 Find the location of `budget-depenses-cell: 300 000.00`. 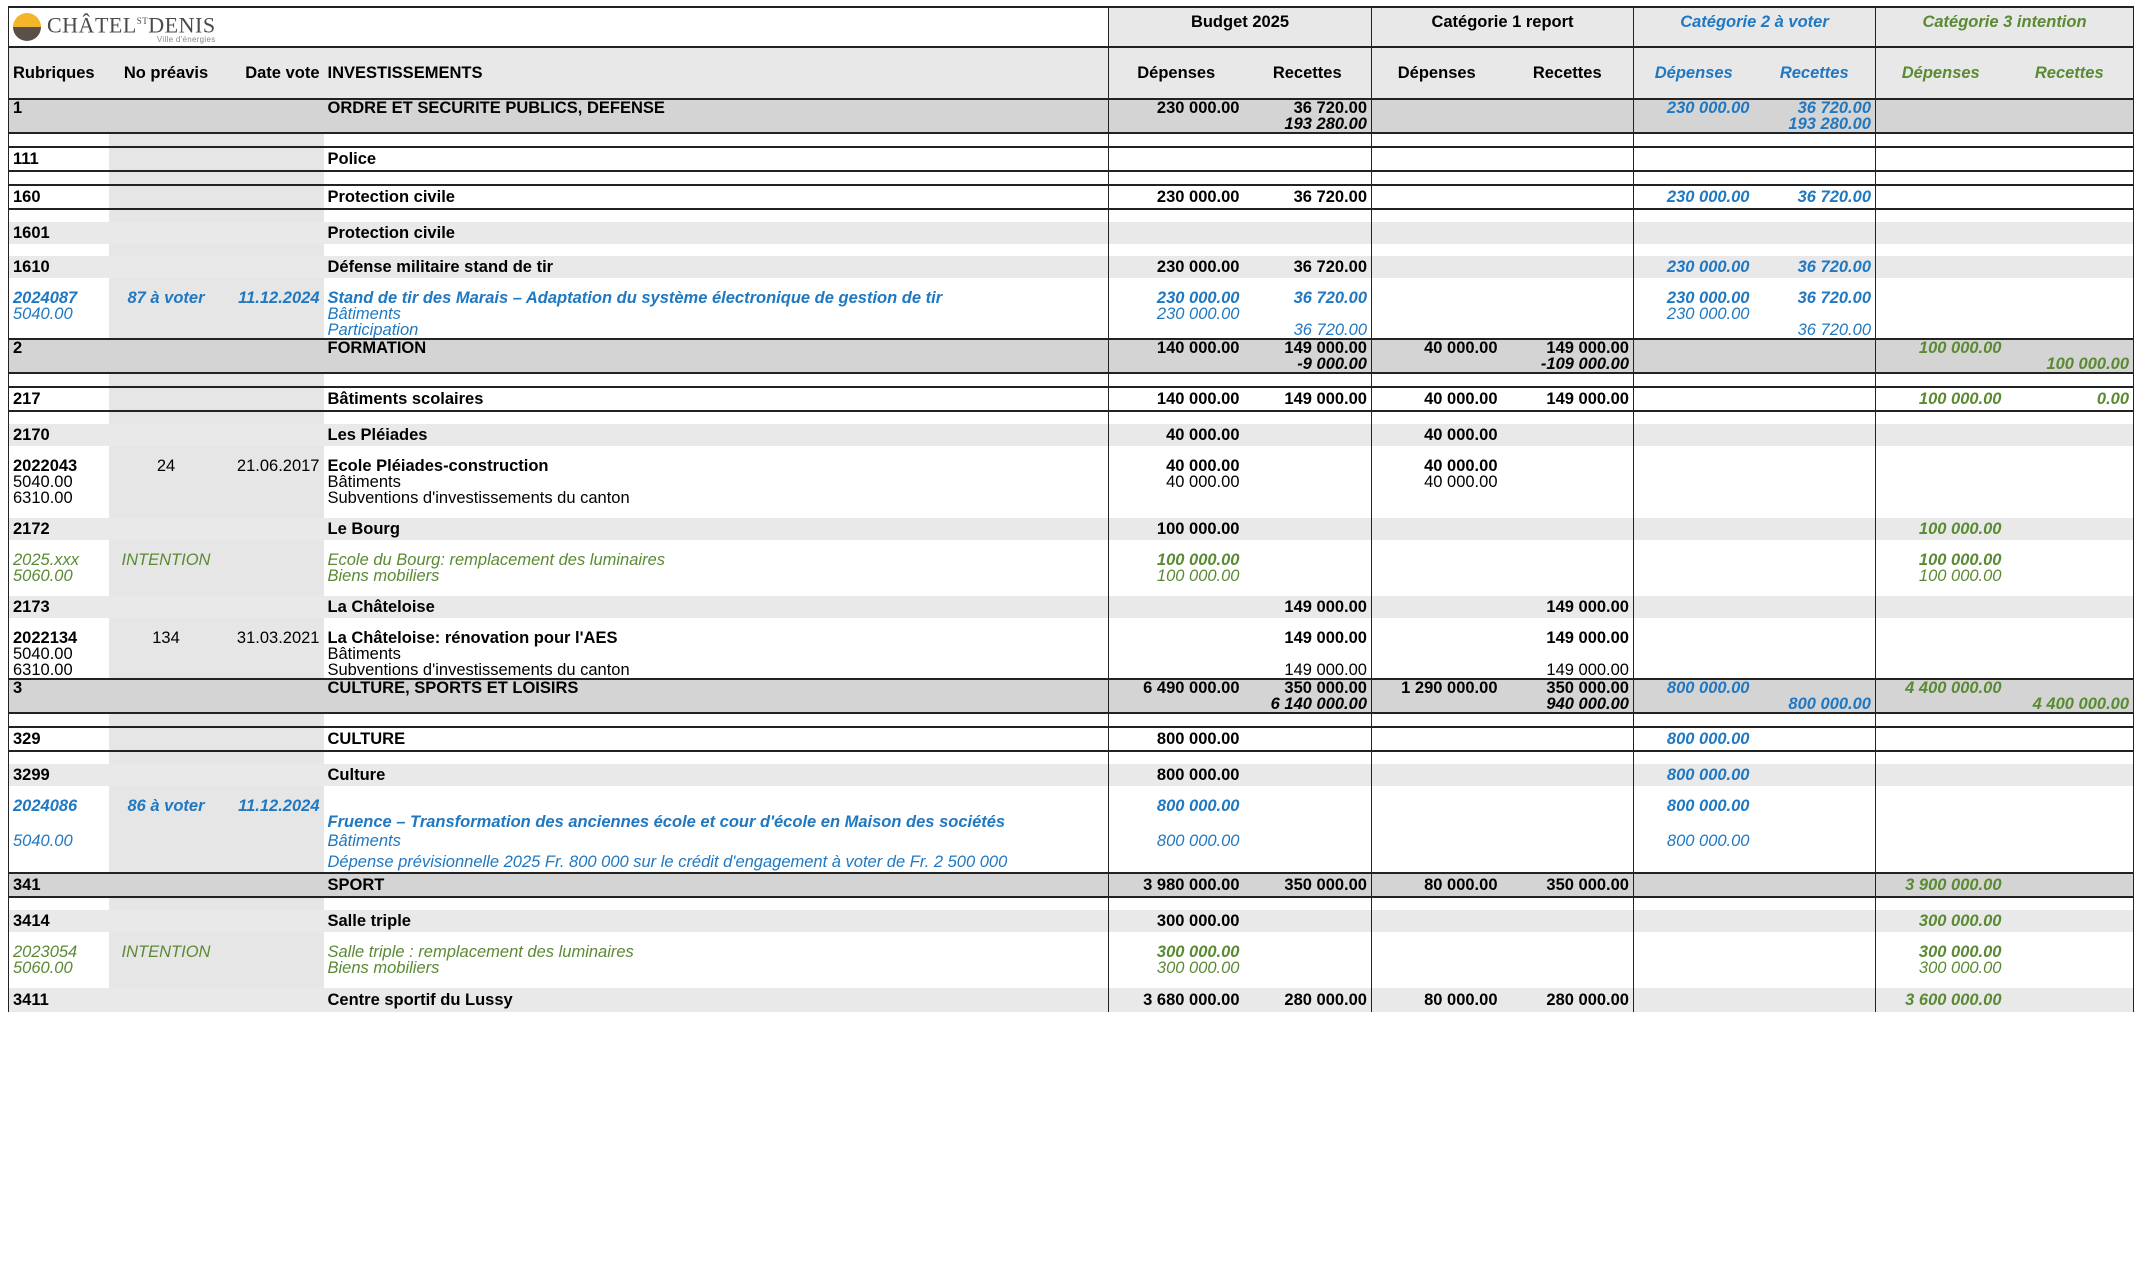

budget-depenses-cell: 300 000.00 is located at coordinates (1176, 968).